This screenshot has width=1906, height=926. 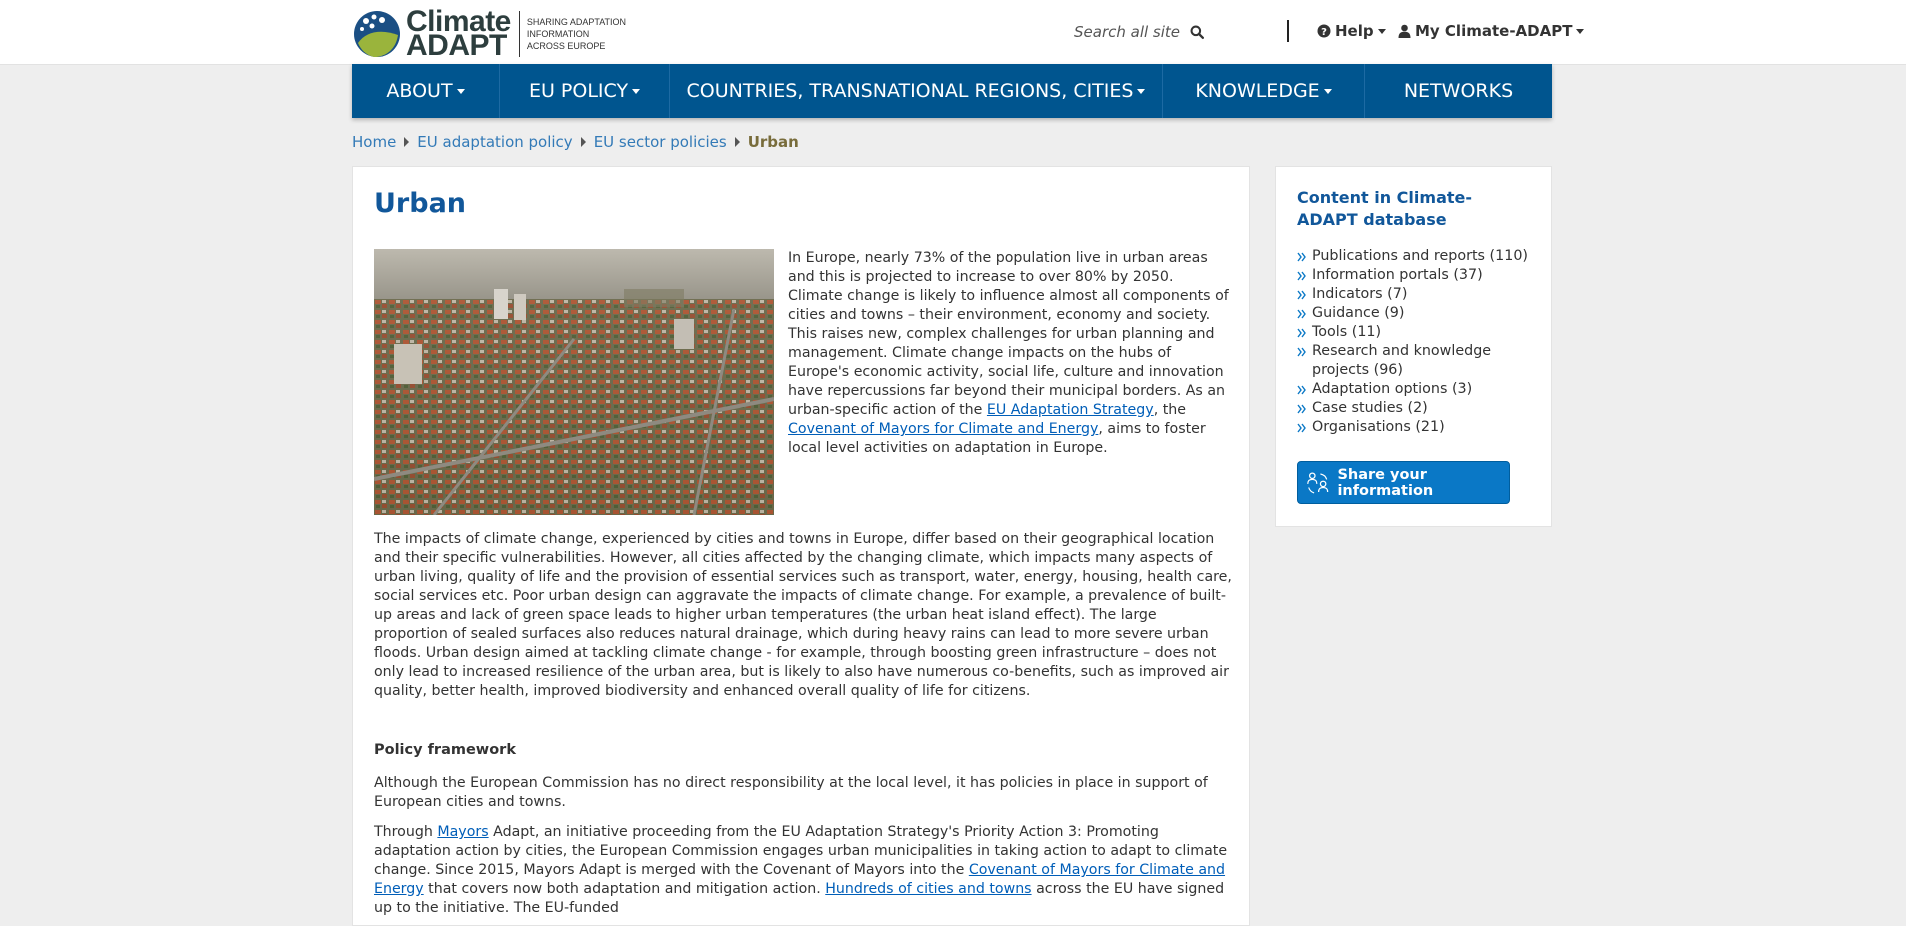 What do you see at coordinates (1129, 32) in the screenshot?
I see `search-input` at bounding box center [1129, 32].